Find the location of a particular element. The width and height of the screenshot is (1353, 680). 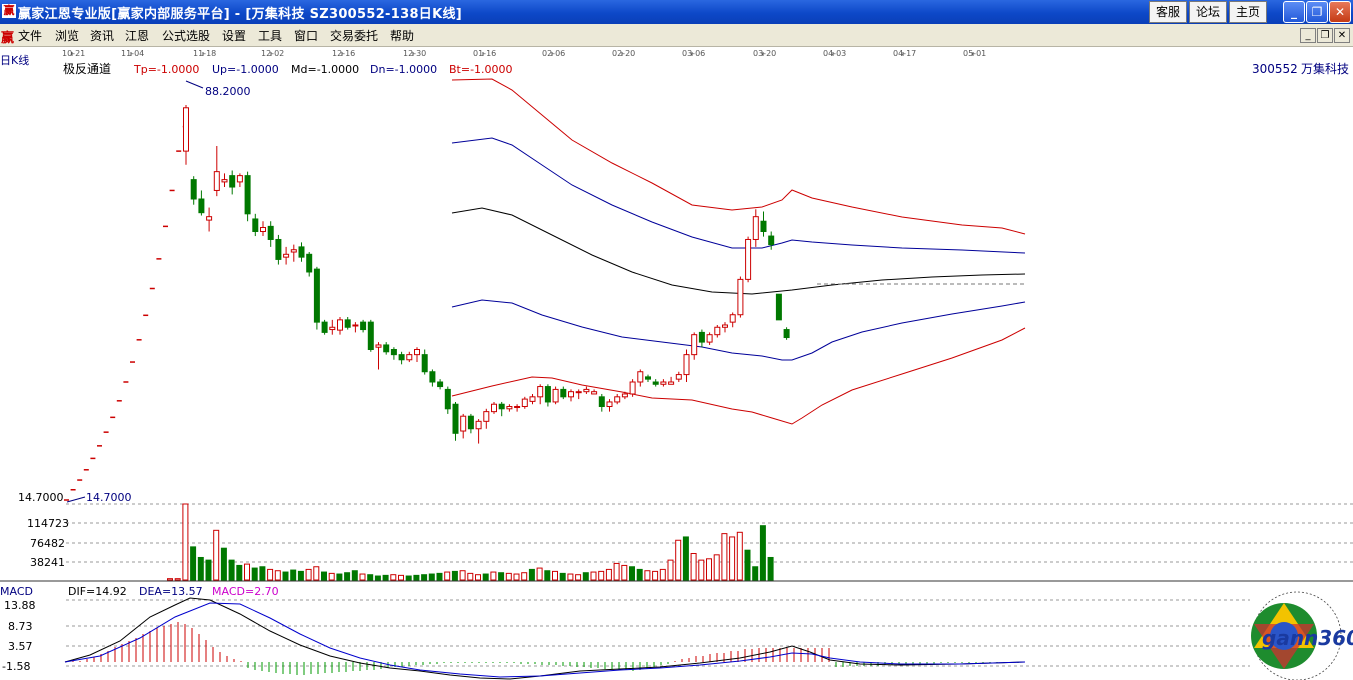

macd-histogram is located at coordinates (542, 648).